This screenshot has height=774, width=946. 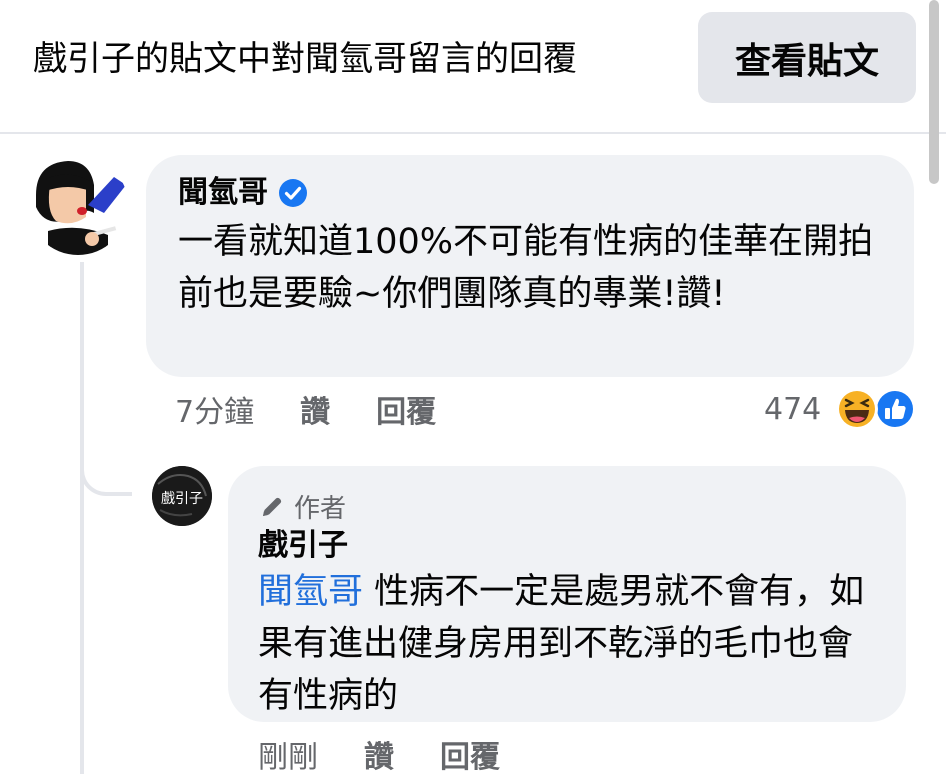 What do you see at coordinates (272, 506) in the screenshot?
I see `pencil-icon` at bounding box center [272, 506].